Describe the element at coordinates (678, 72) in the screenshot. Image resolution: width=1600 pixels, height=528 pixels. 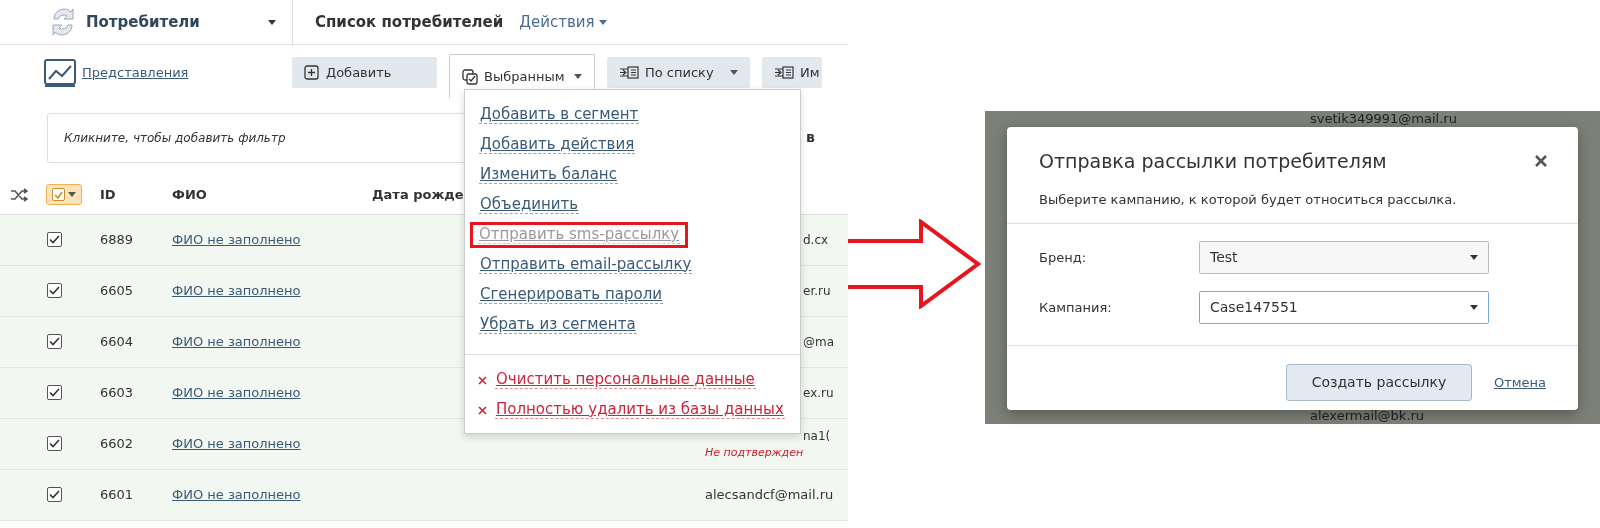
I see `toolbar-button: По списку` at that location.